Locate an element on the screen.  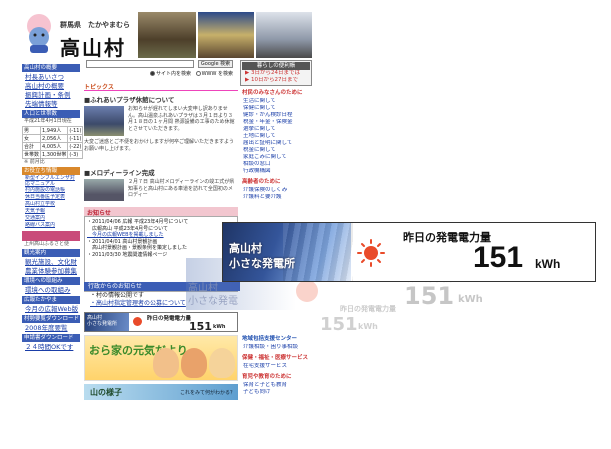
sidebar-link-koho-web: 今月の広報Web版 is located at coordinates (51, 308).